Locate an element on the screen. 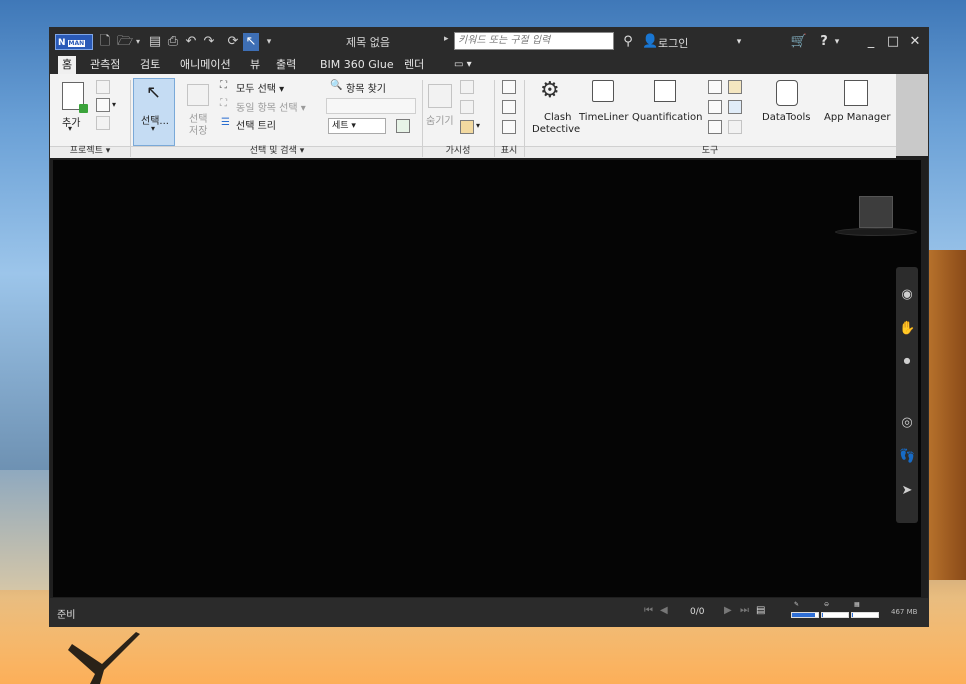 The width and height of the screenshot is (966, 684). reset-dropdown-icon: ▾ is located at coordinates (114, 104).